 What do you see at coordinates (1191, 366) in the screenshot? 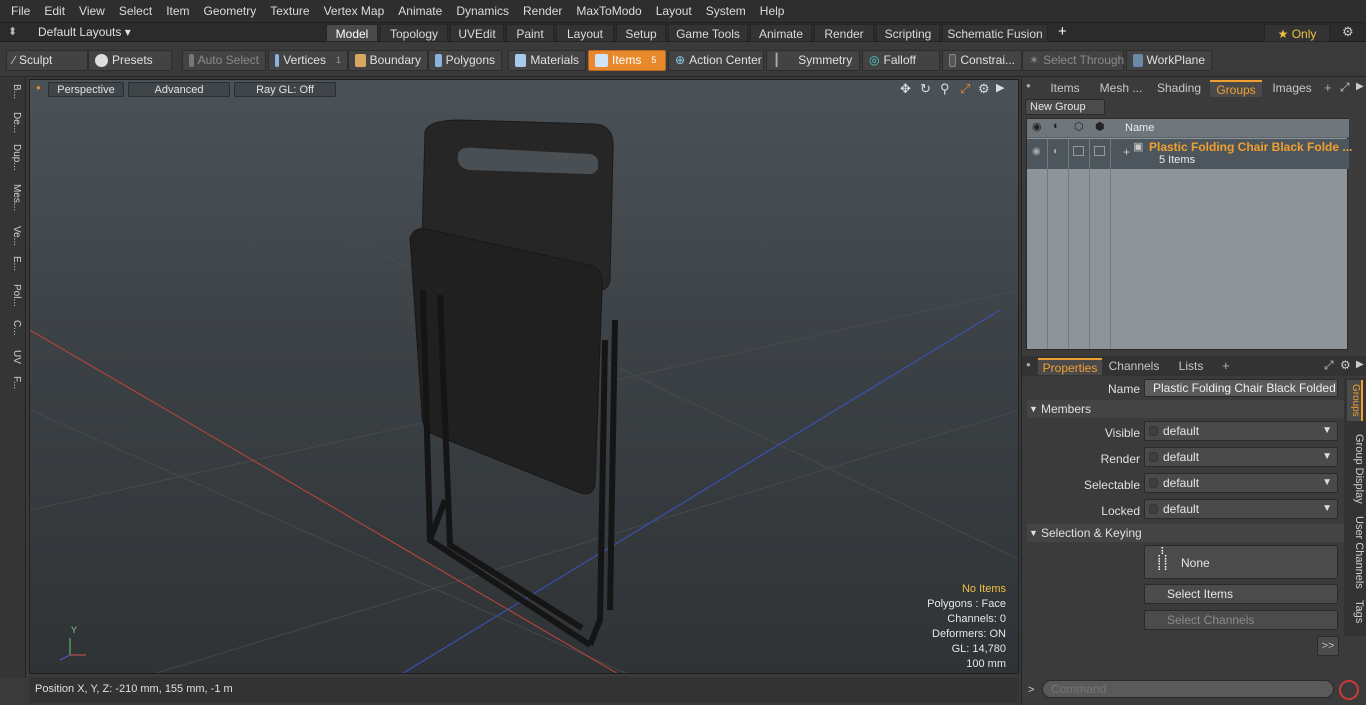
I see `tab-lists: Lists` at bounding box center [1191, 366].